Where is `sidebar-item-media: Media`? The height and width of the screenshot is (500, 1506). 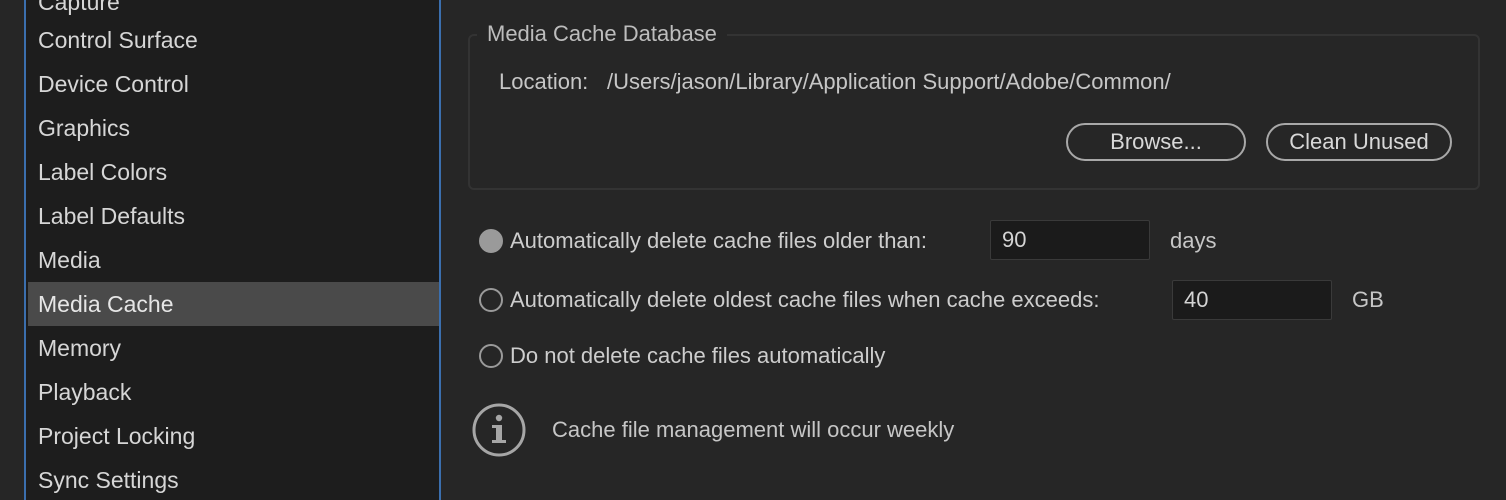 sidebar-item-media: Media is located at coordinates (233, 260).